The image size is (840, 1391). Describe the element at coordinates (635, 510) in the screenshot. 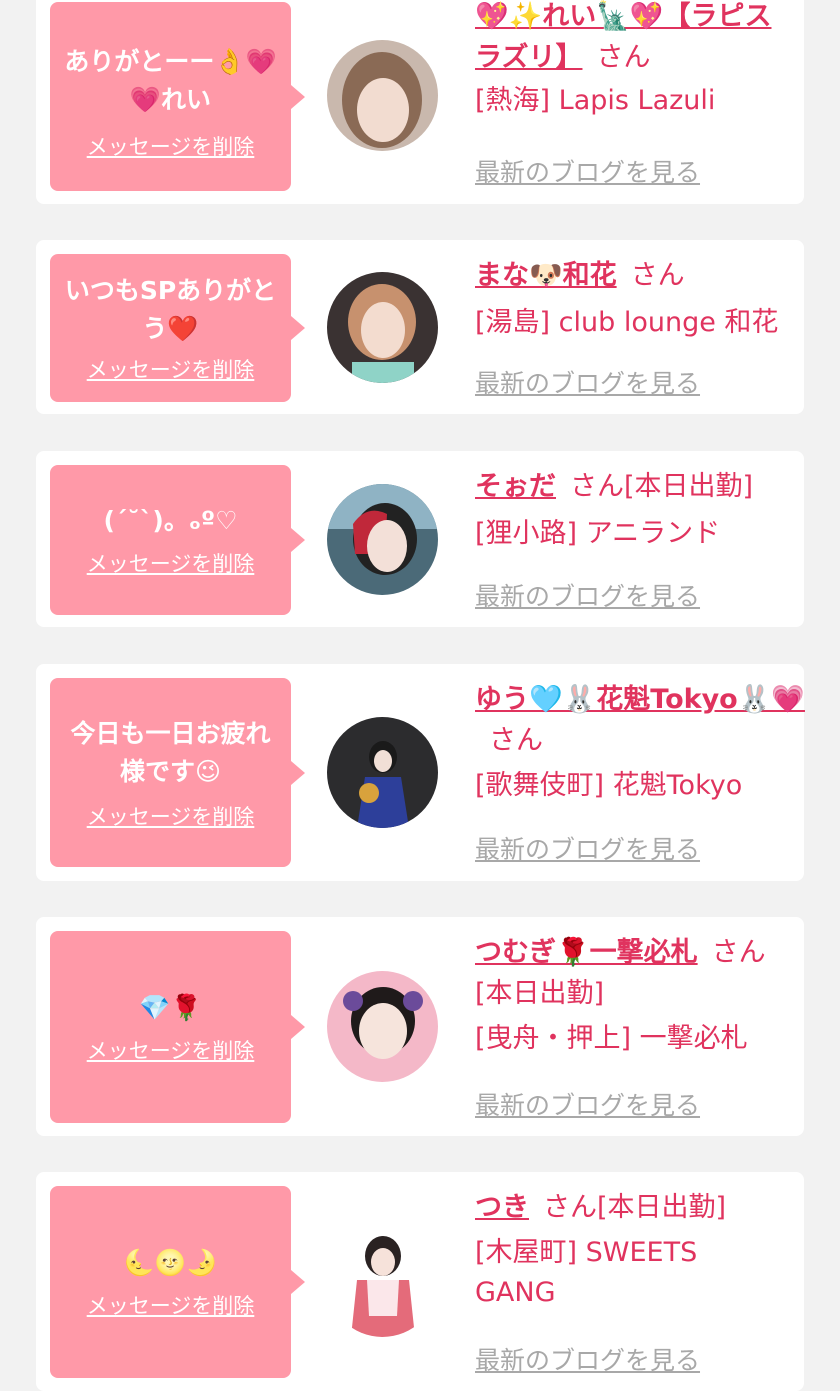

I see `profile-info: そぉだ さん[本日出勤] [狸小路] アニランド` at that location.